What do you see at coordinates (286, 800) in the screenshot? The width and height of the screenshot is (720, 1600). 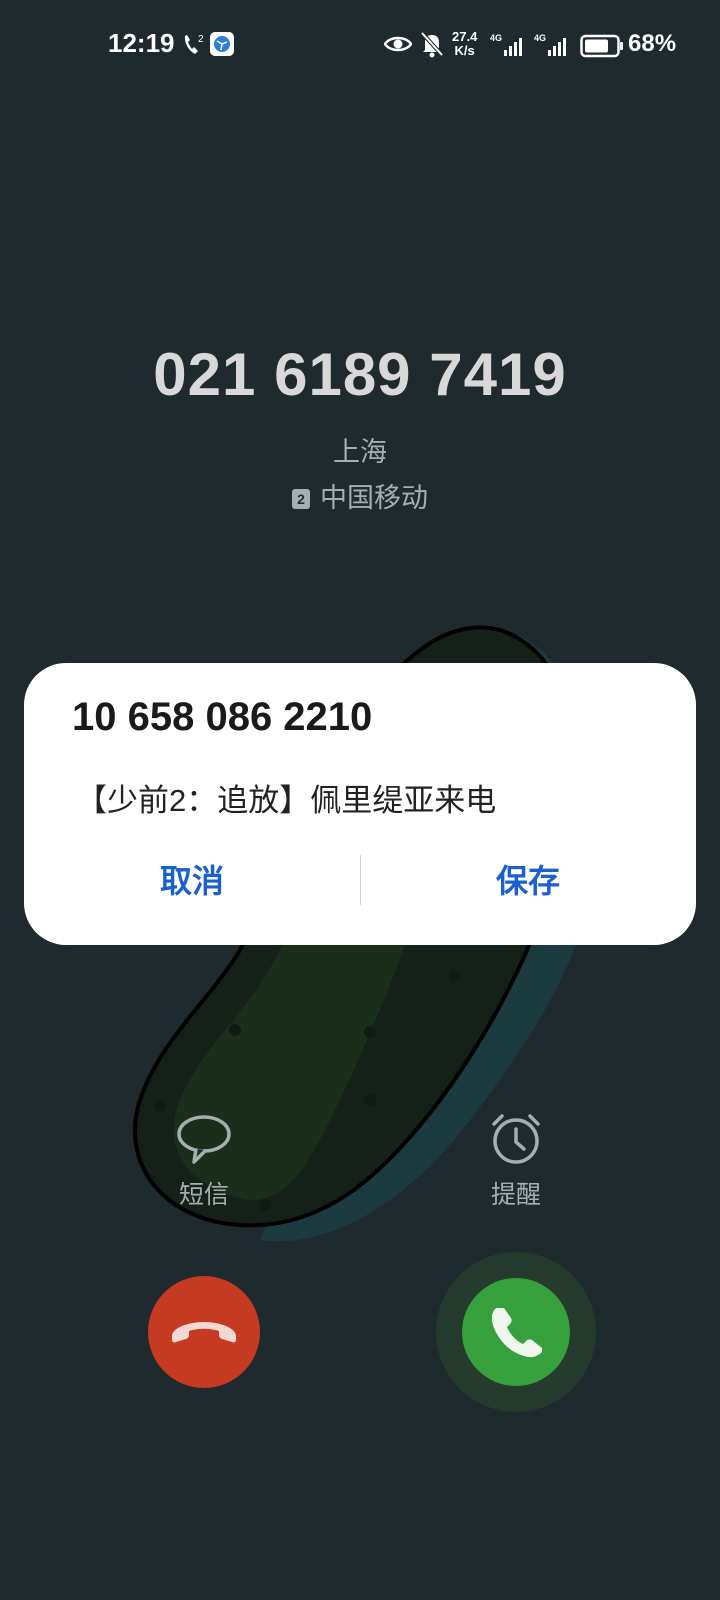 I see `dialog-message: 【少前2：追放】佩里缇亚来电` at bounding box center [286, 800].